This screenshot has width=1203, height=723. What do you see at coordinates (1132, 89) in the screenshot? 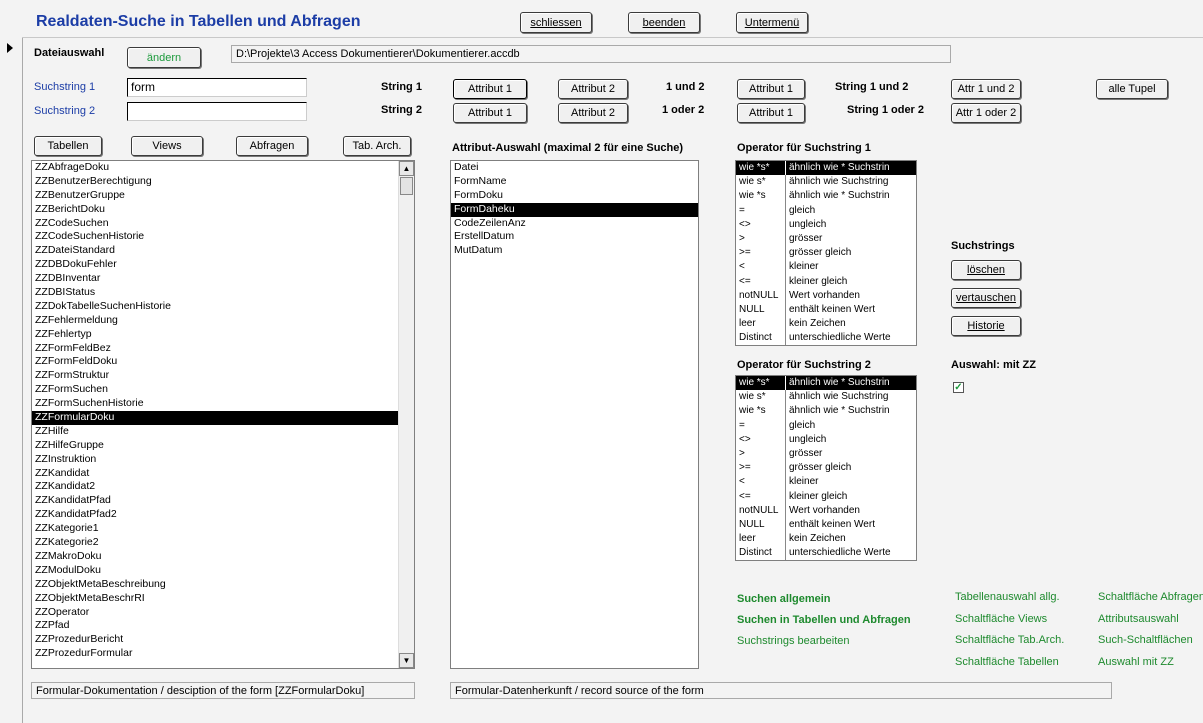
I see `all-tuples-button: alle Tupel` at bounding box center [1132, 89].